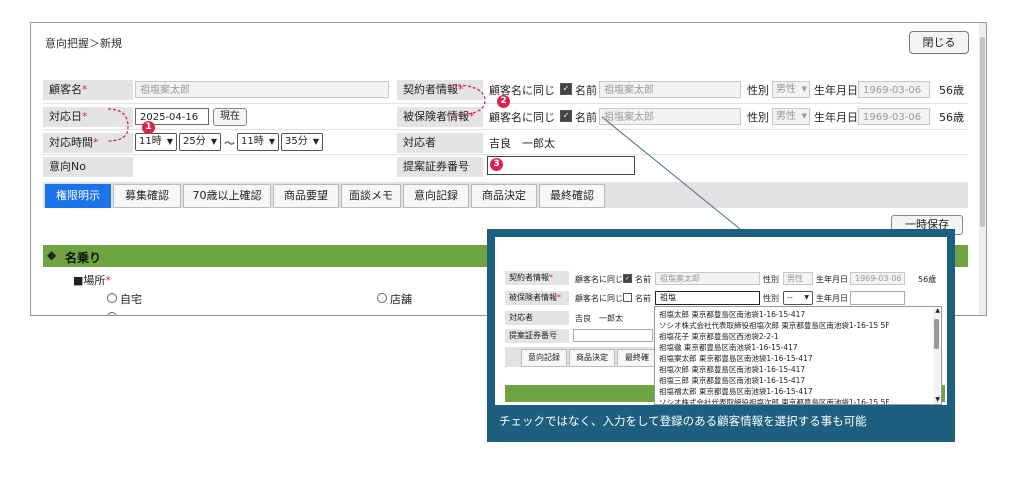 The image size is (1024, 497). What do you see at coordinates (791, 116) in the screenshot?
I see `insured-gender-select: 男性 ▼` at bounding box center [791, 116].